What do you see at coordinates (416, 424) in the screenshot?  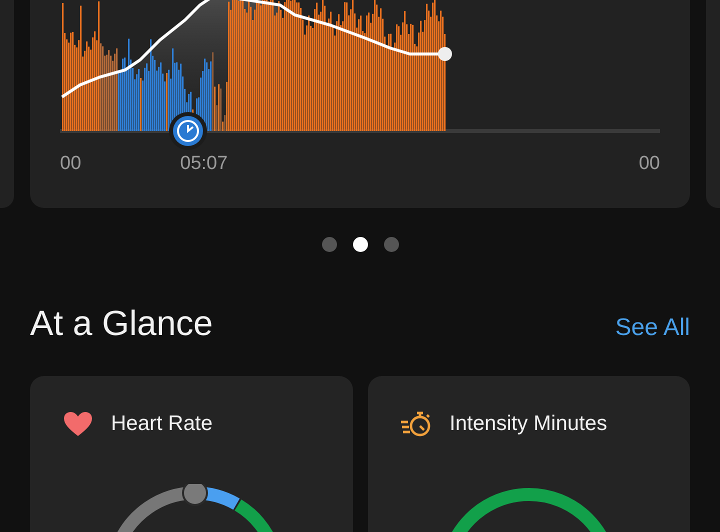 I see `stopwatch-icon` at bounding box center [416, 424].